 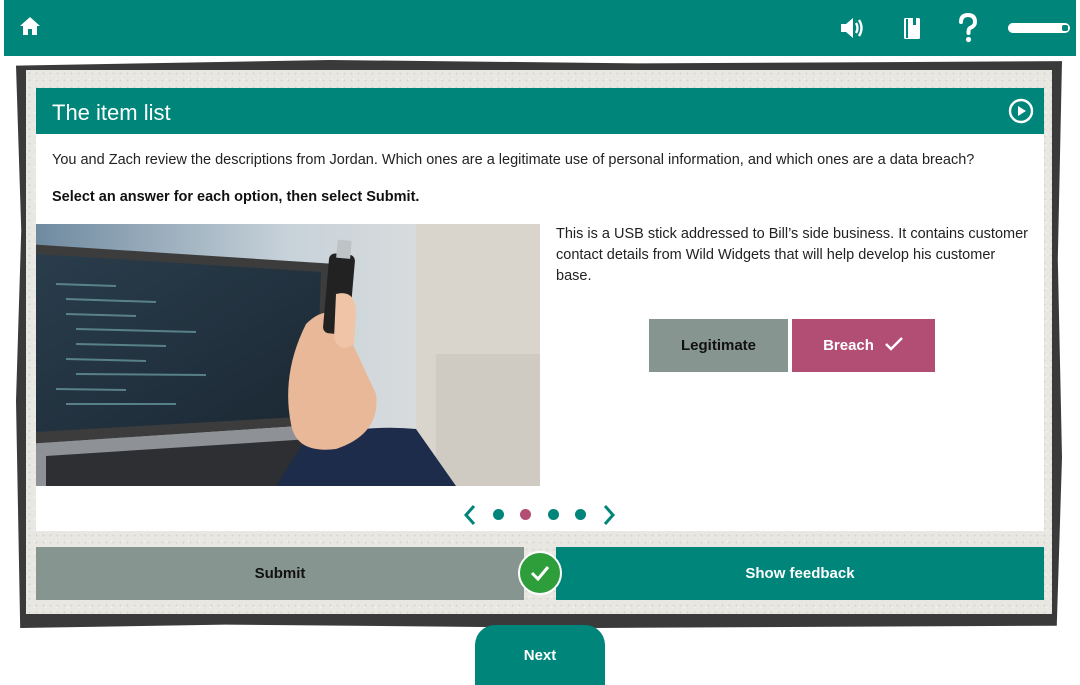 What do you see at coordinates (609, 517) in the screenshot?
I see `next-arrow-icon` at bounding box center [609, 517].